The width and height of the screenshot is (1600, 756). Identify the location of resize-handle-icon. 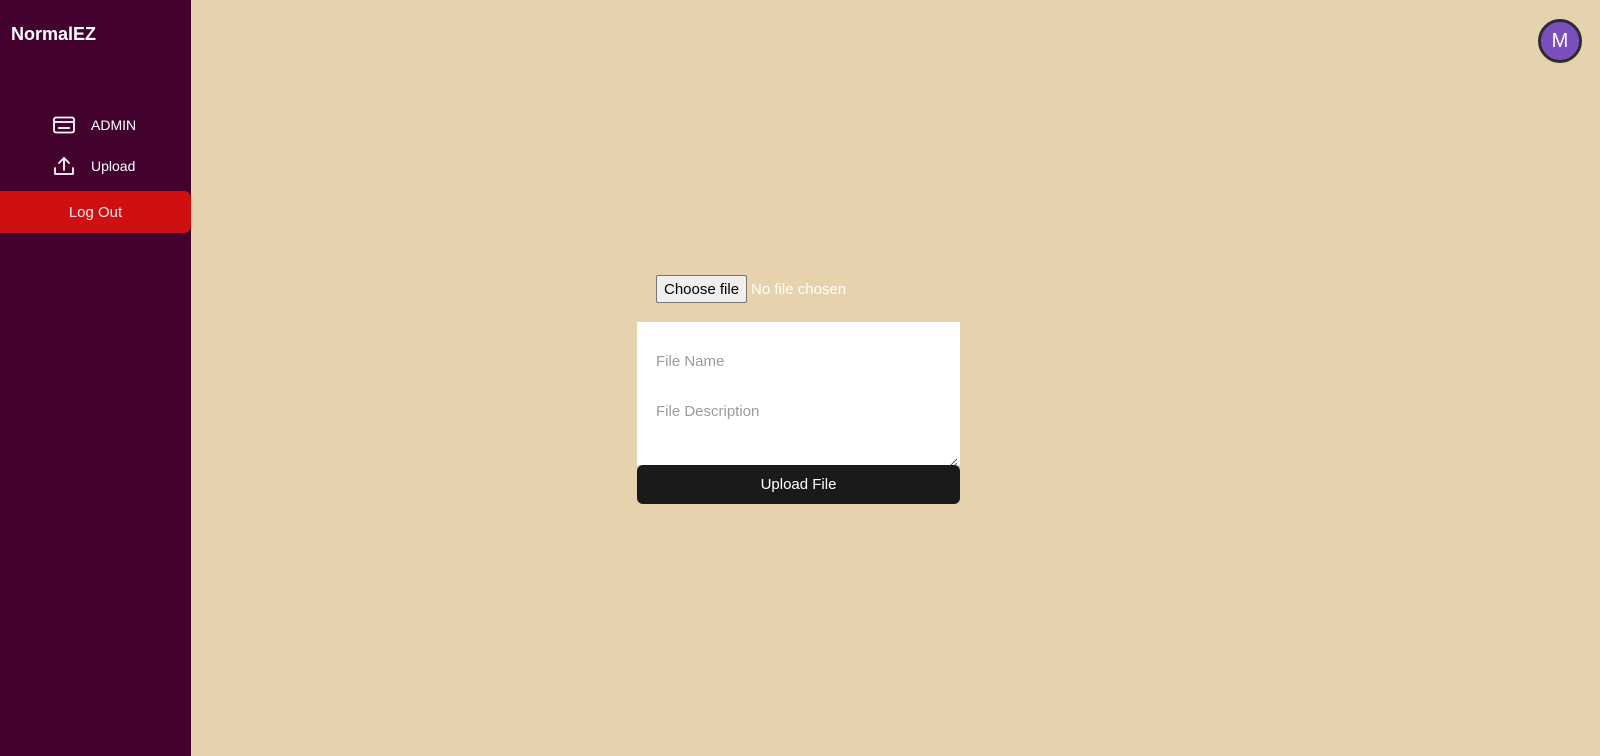
(953, 460).